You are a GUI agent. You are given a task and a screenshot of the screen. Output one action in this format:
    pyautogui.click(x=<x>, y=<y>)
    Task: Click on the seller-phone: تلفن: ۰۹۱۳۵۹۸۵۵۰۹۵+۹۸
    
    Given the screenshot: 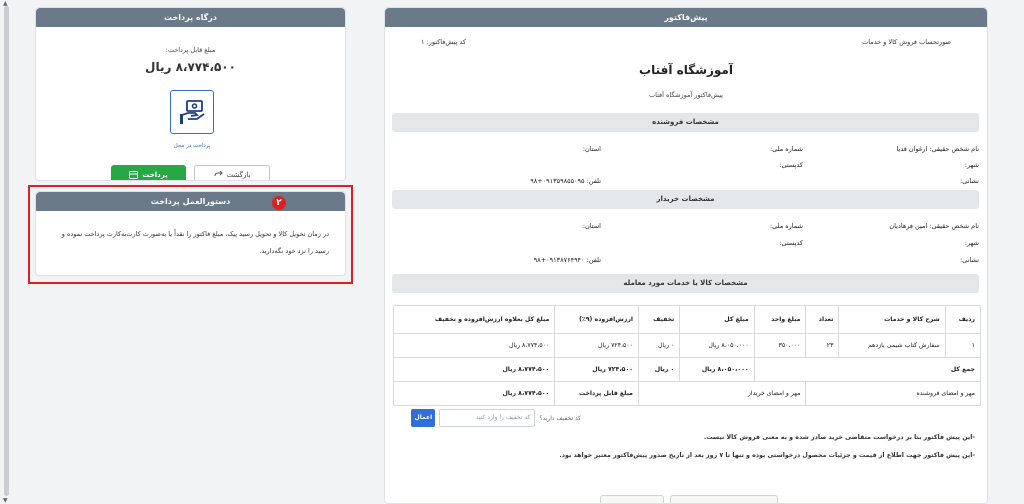 What is the action you would take?
    pyautogui.click(x=565, y=181)
    